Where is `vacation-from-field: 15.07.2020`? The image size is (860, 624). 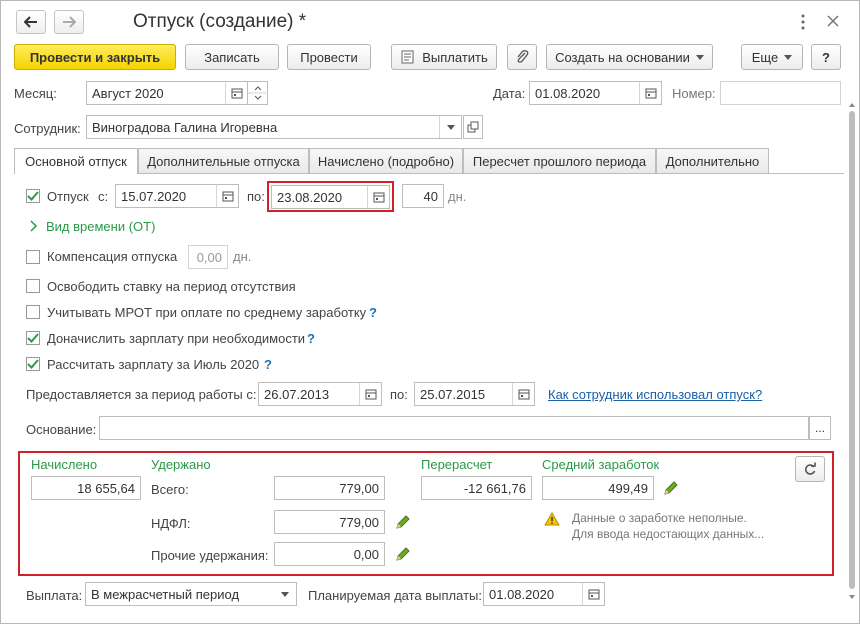
vacation-from-field: 15.07.2020 is located at coordinates (177, 196).